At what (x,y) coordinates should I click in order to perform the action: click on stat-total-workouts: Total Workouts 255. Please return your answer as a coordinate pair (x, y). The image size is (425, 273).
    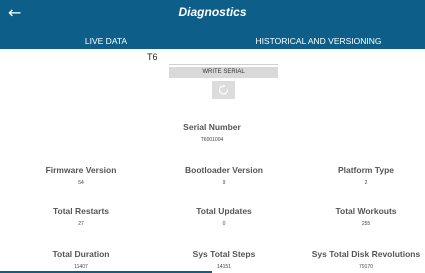
    Looking at the image, I should click on (360, 216).